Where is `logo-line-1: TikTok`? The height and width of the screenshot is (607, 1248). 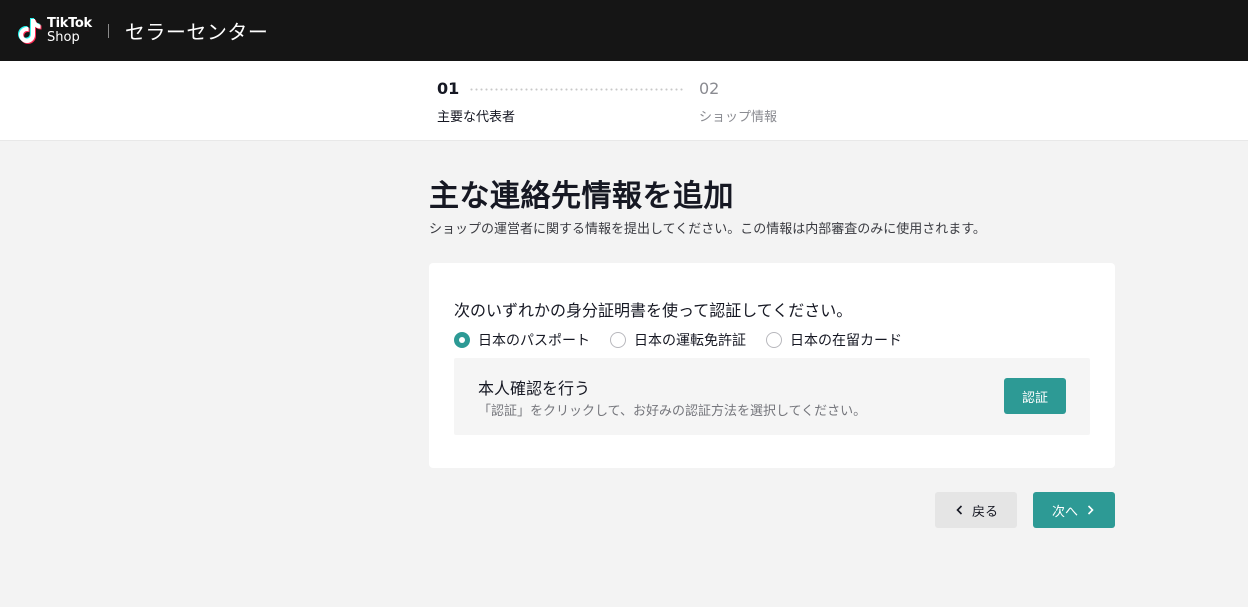
logo-line-1: TikTok is located at coordinates (69, 23).